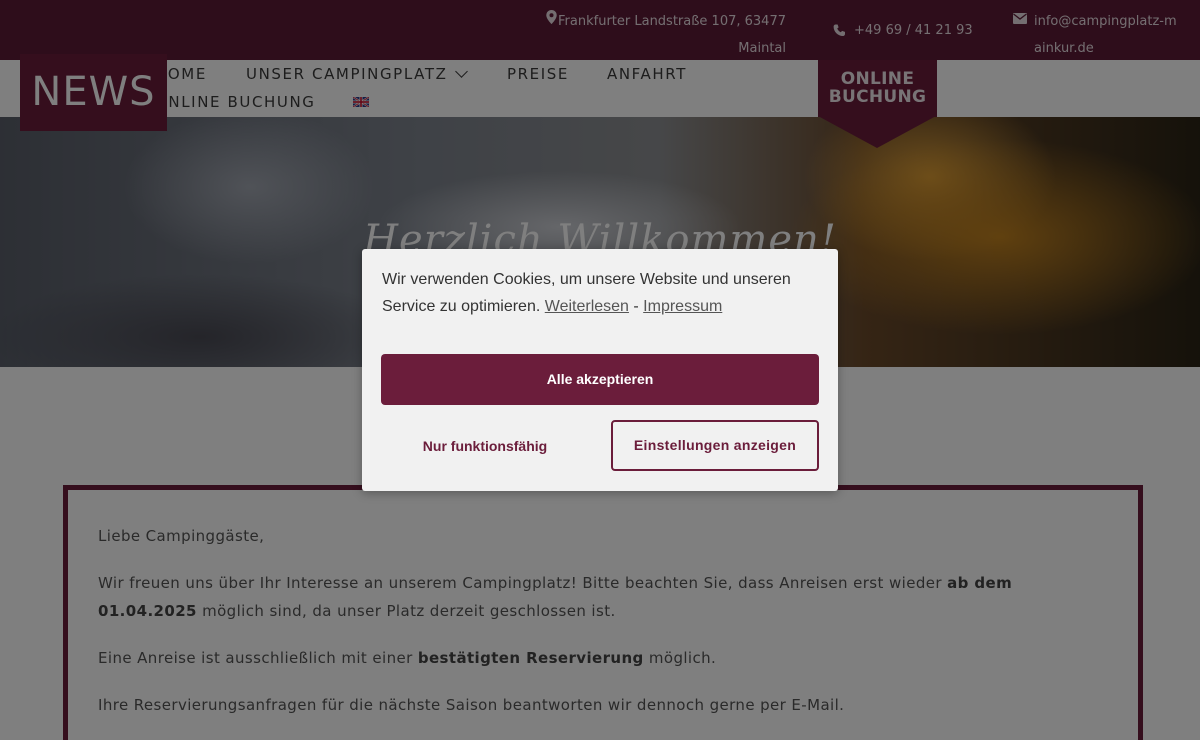  What do you see at coordinates (485, 446) in the screenshot?
I see `functional-only-button: Nur funktionsfähig` at bounding box center [485, 446].